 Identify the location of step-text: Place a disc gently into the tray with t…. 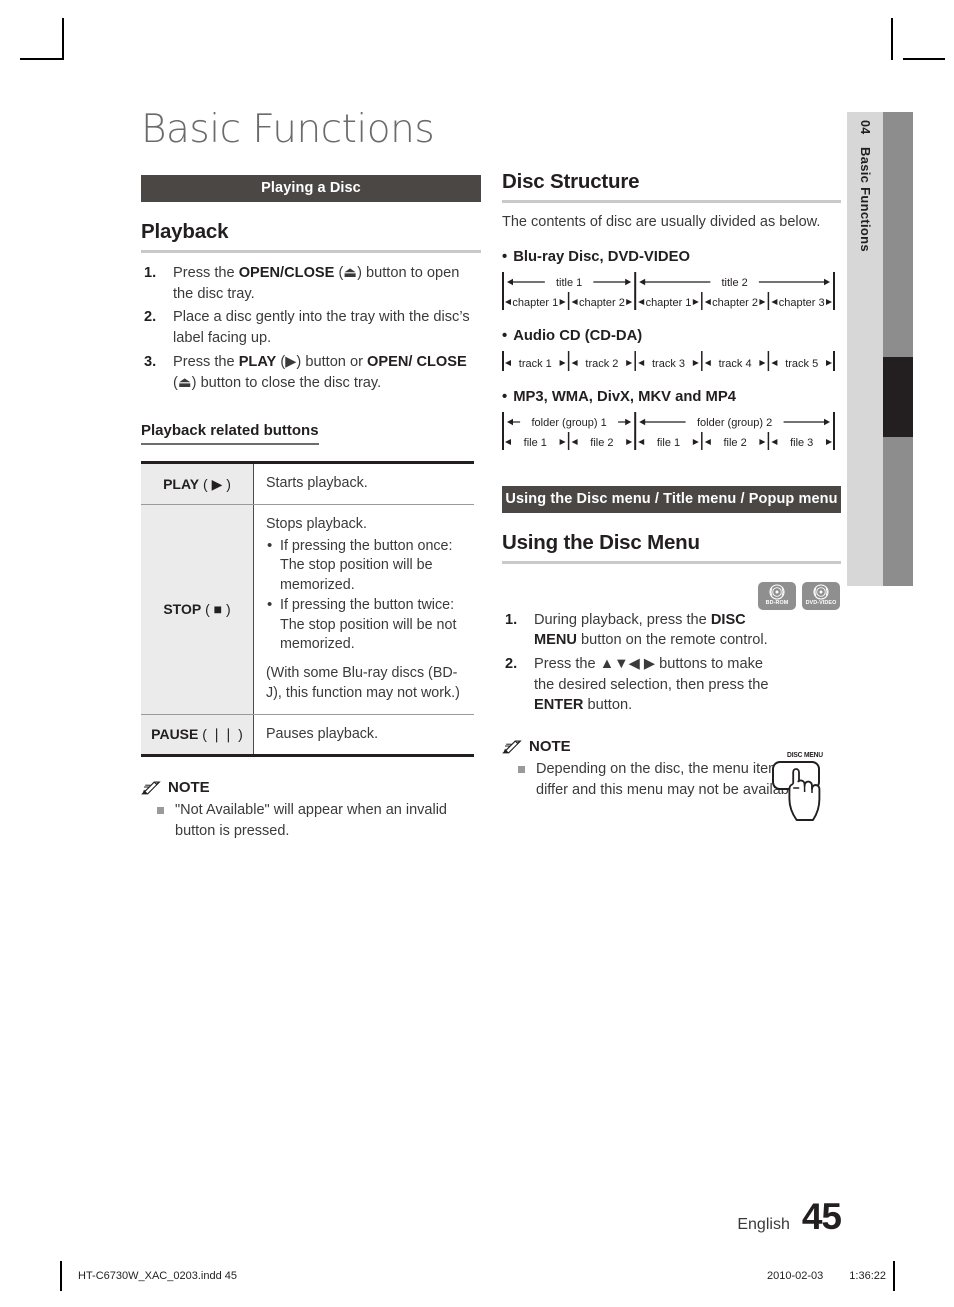
(321, 328).